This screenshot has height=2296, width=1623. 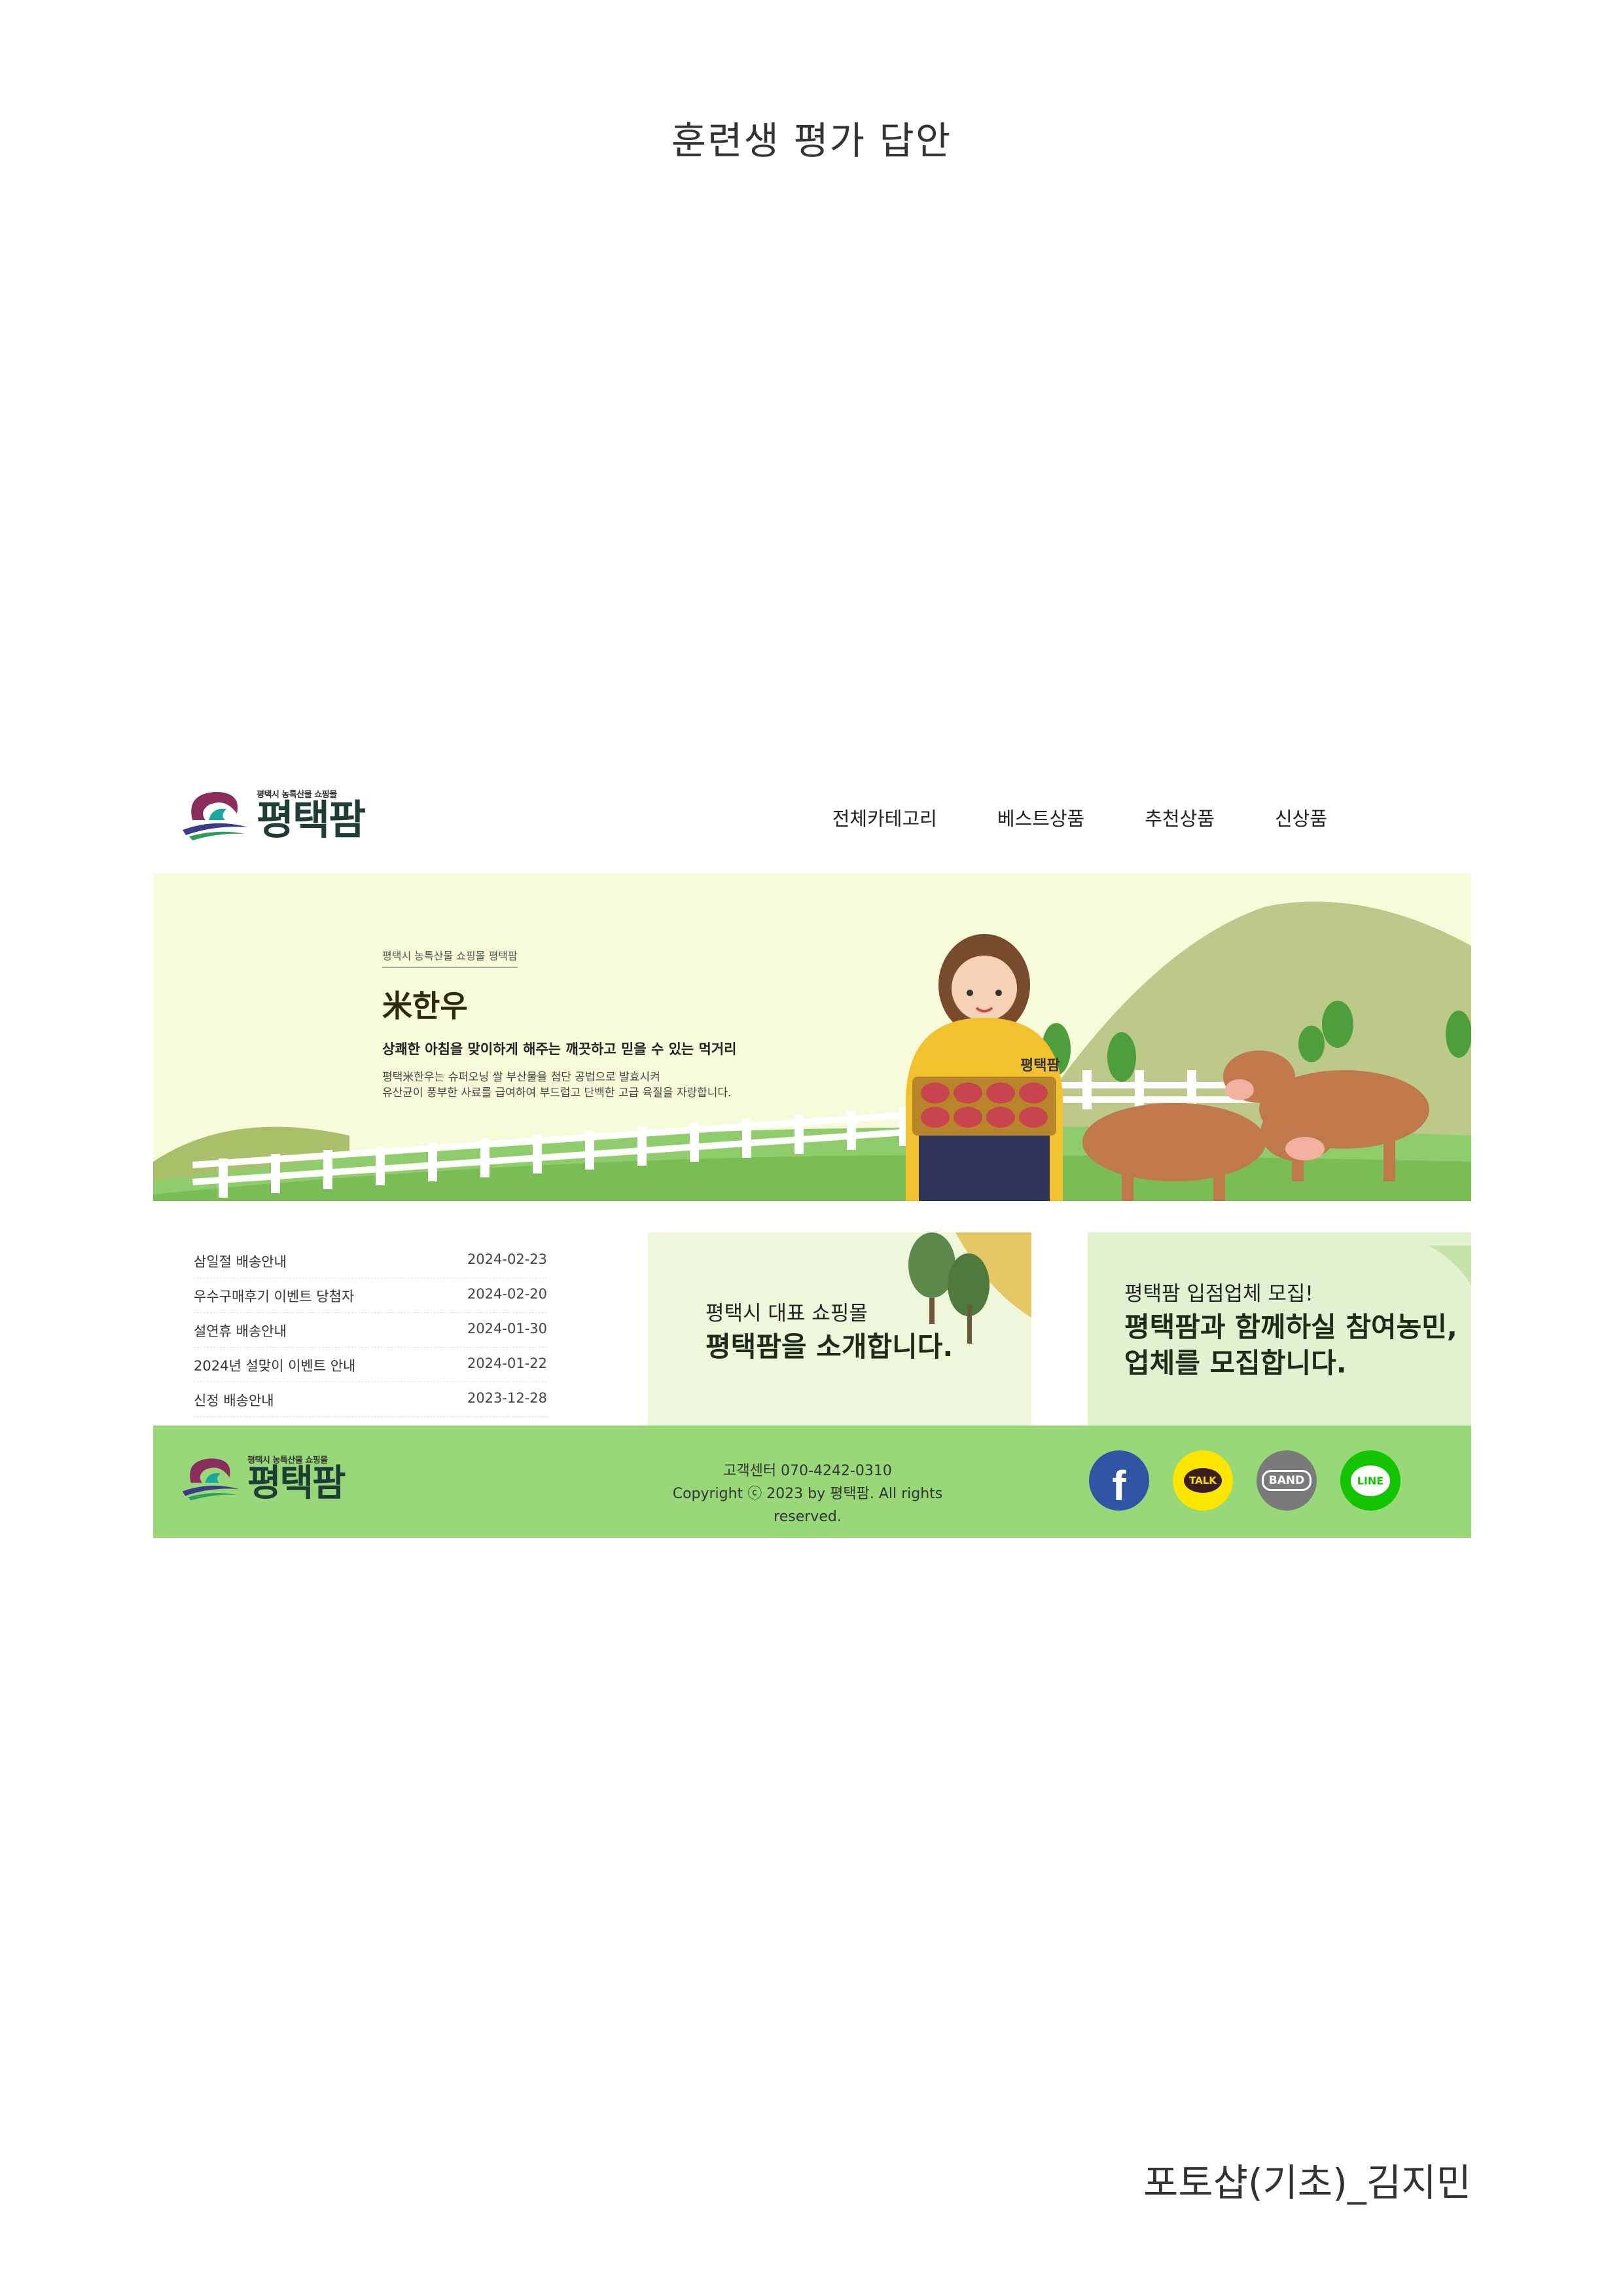 I want to click on nav-all-categories: 전체카테고리, so click(x=884, y=817).